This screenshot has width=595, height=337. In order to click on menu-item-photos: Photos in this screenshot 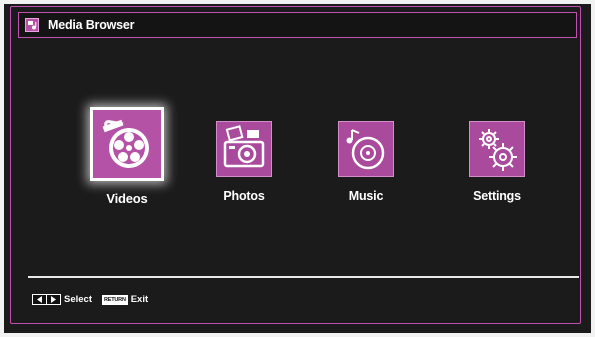, I will do `click(244, 162)`.